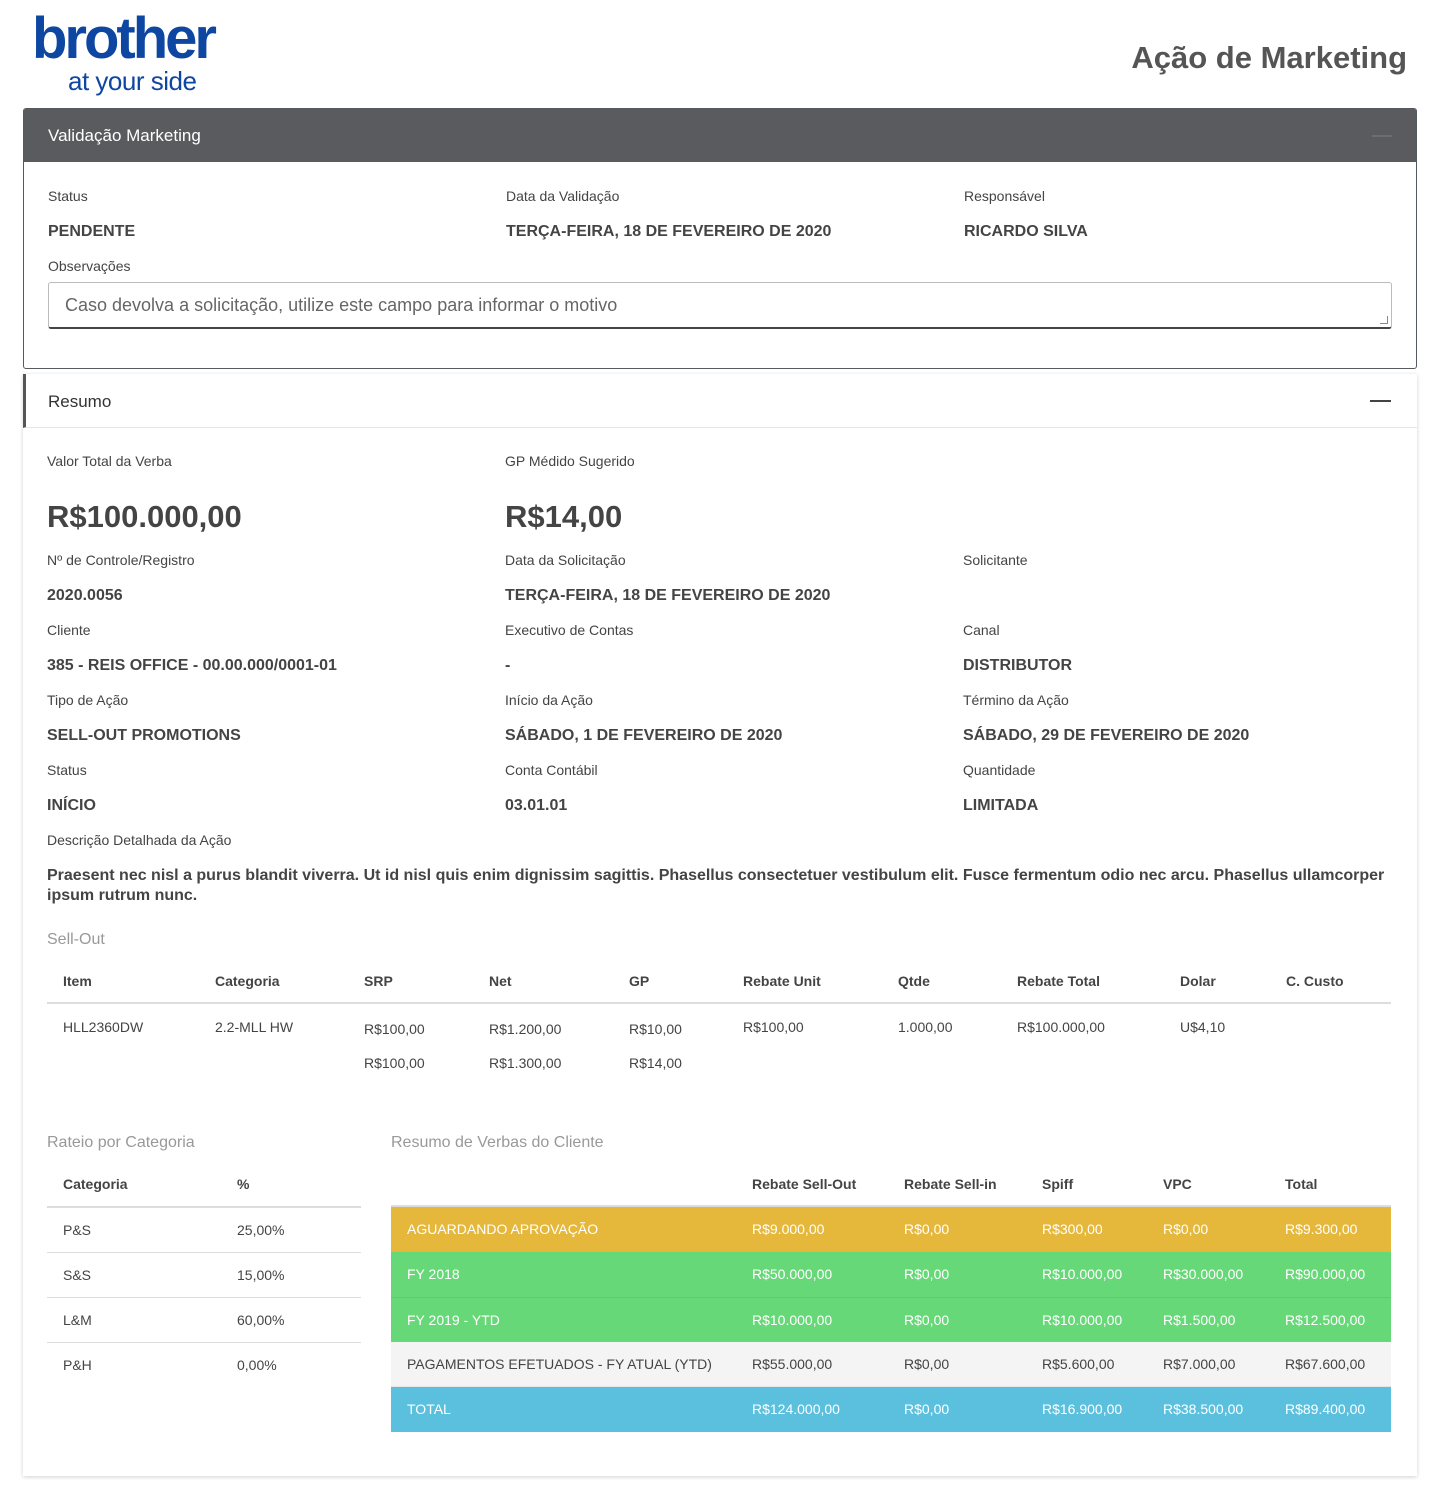  Describe the element at coordinates (1082, 1409) in the screenshot. I see `verbas-cell-spiff: R$16.900,00` at that location.